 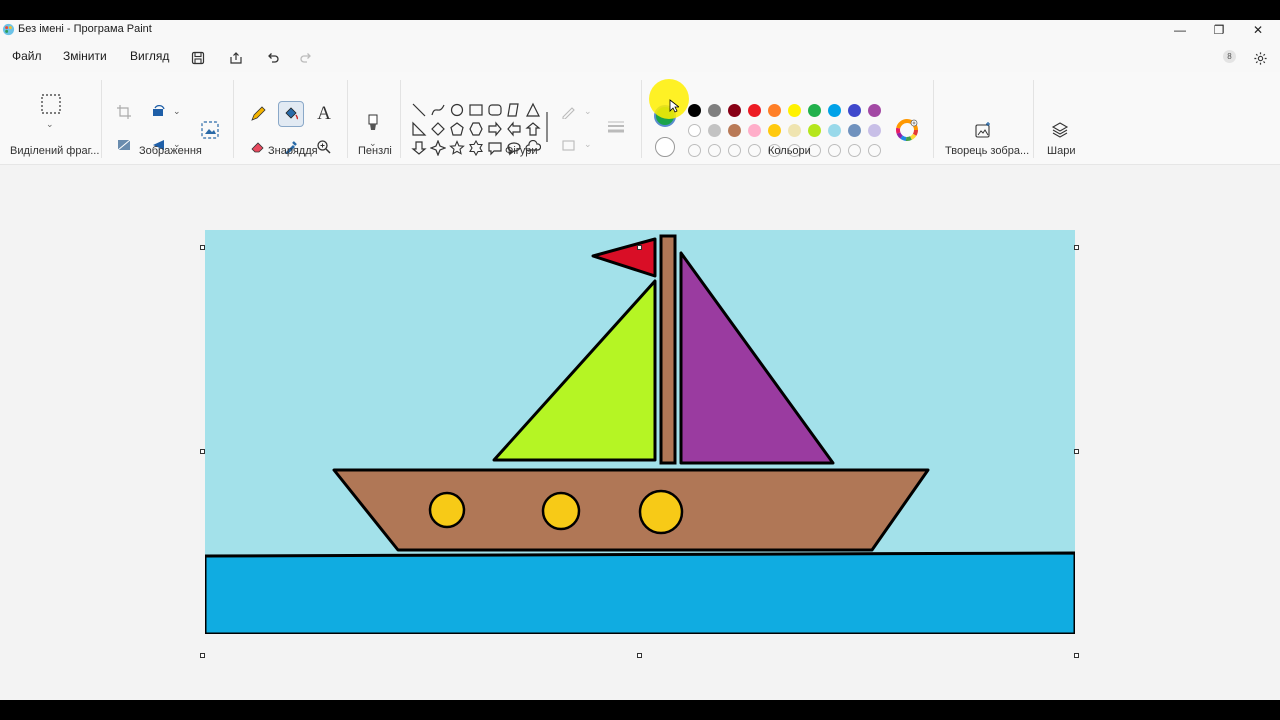 I want to click on remove-background-button, so click(x=210, y=130).